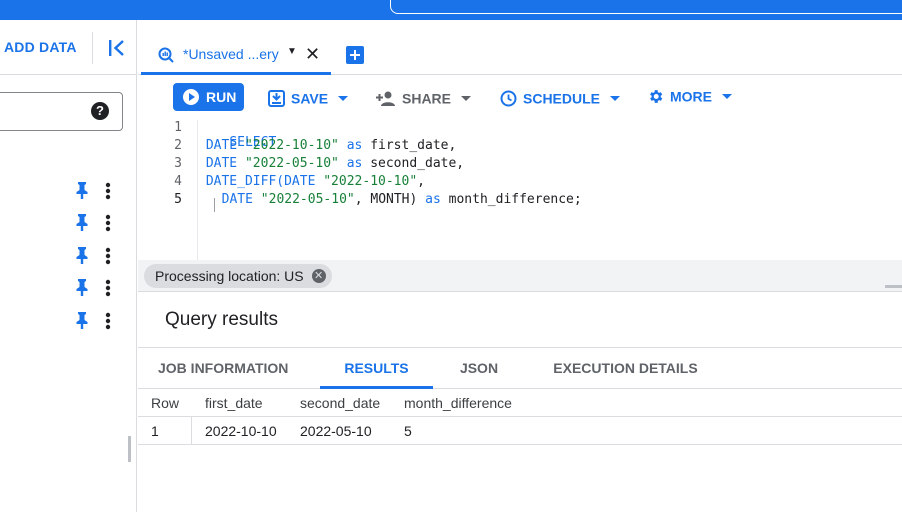  What do you see at coordinates (178, 181) in the screenshot?
I see `line-number: 4` at bounding box center [178, 181].